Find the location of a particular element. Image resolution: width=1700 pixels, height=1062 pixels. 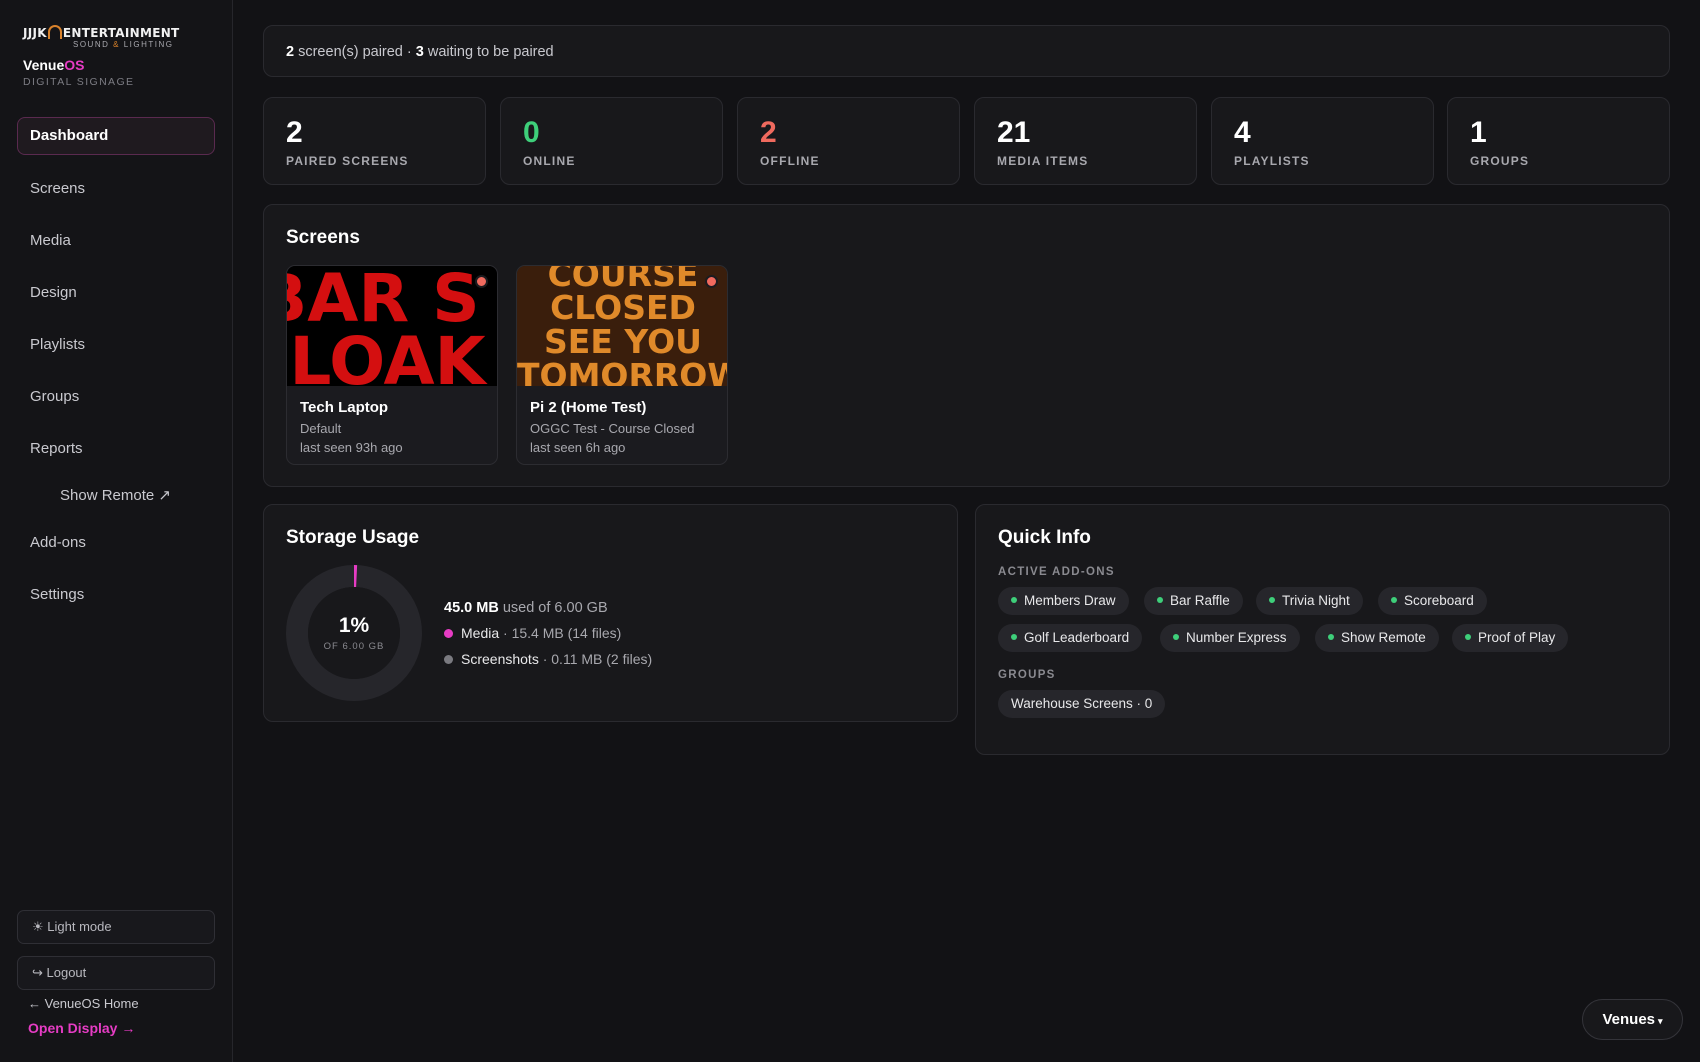

open-display-link: Open Display → is located at coordinates (81, 1028).